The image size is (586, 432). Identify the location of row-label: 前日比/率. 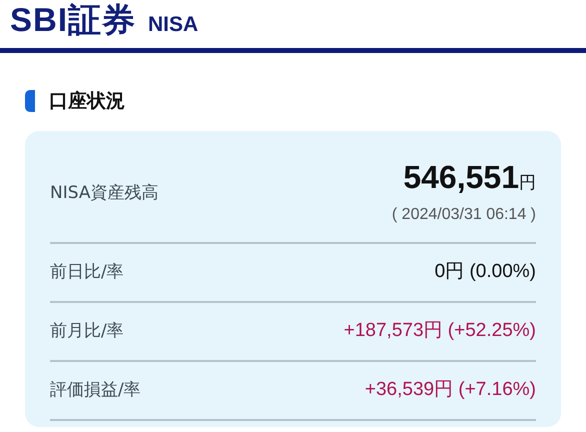
(87, 272).